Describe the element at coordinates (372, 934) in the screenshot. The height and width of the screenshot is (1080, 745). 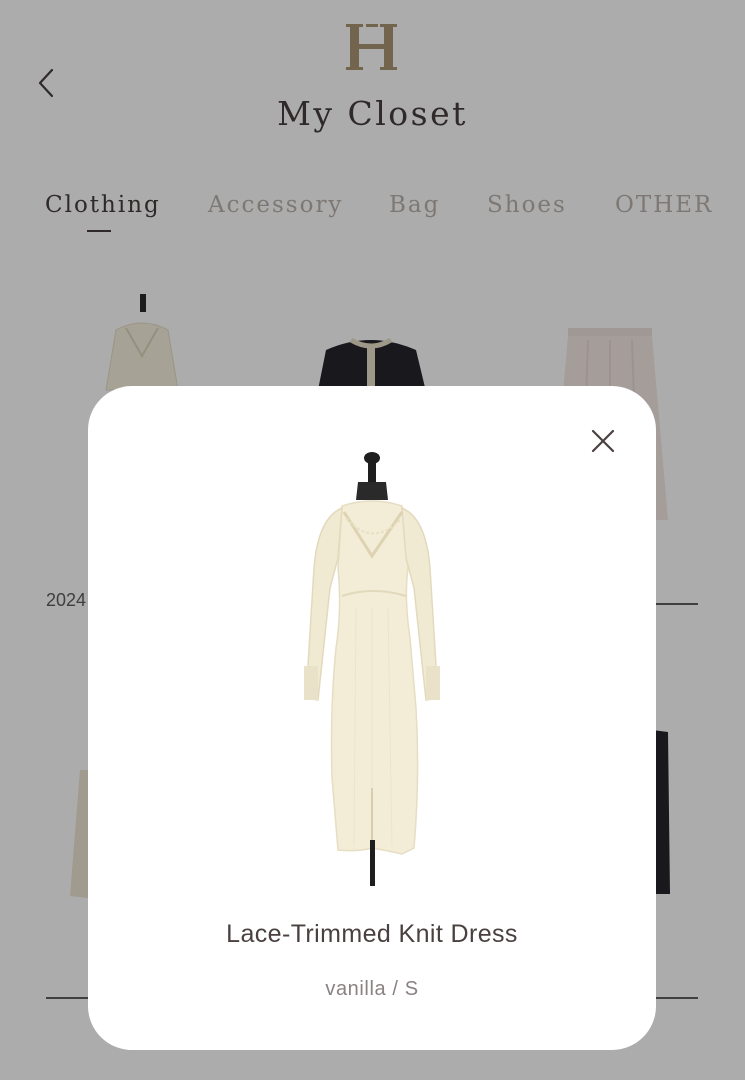
I see `item-name: Lace-Trimmed Knit Dress` at that location.